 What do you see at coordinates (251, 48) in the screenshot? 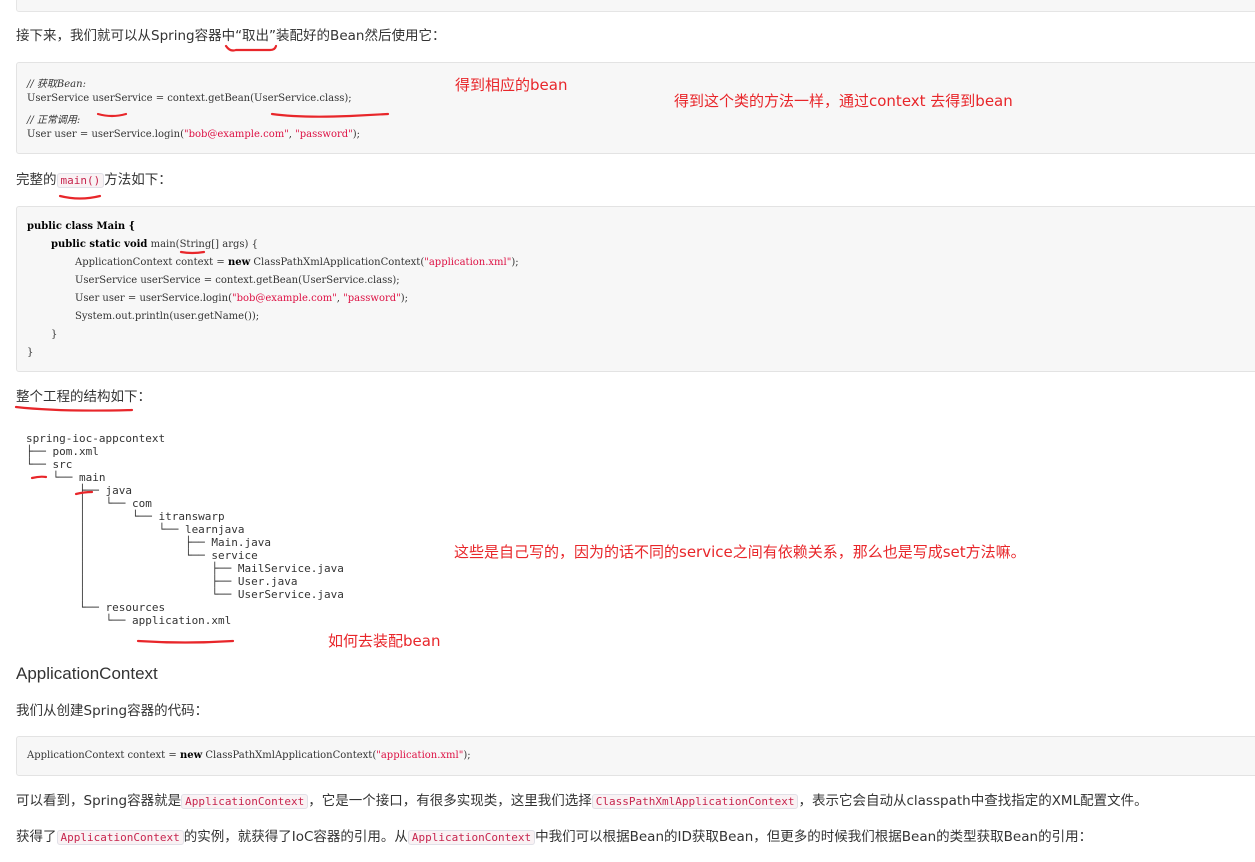
I see `underline-take-out` at bounding box center [251, 48].